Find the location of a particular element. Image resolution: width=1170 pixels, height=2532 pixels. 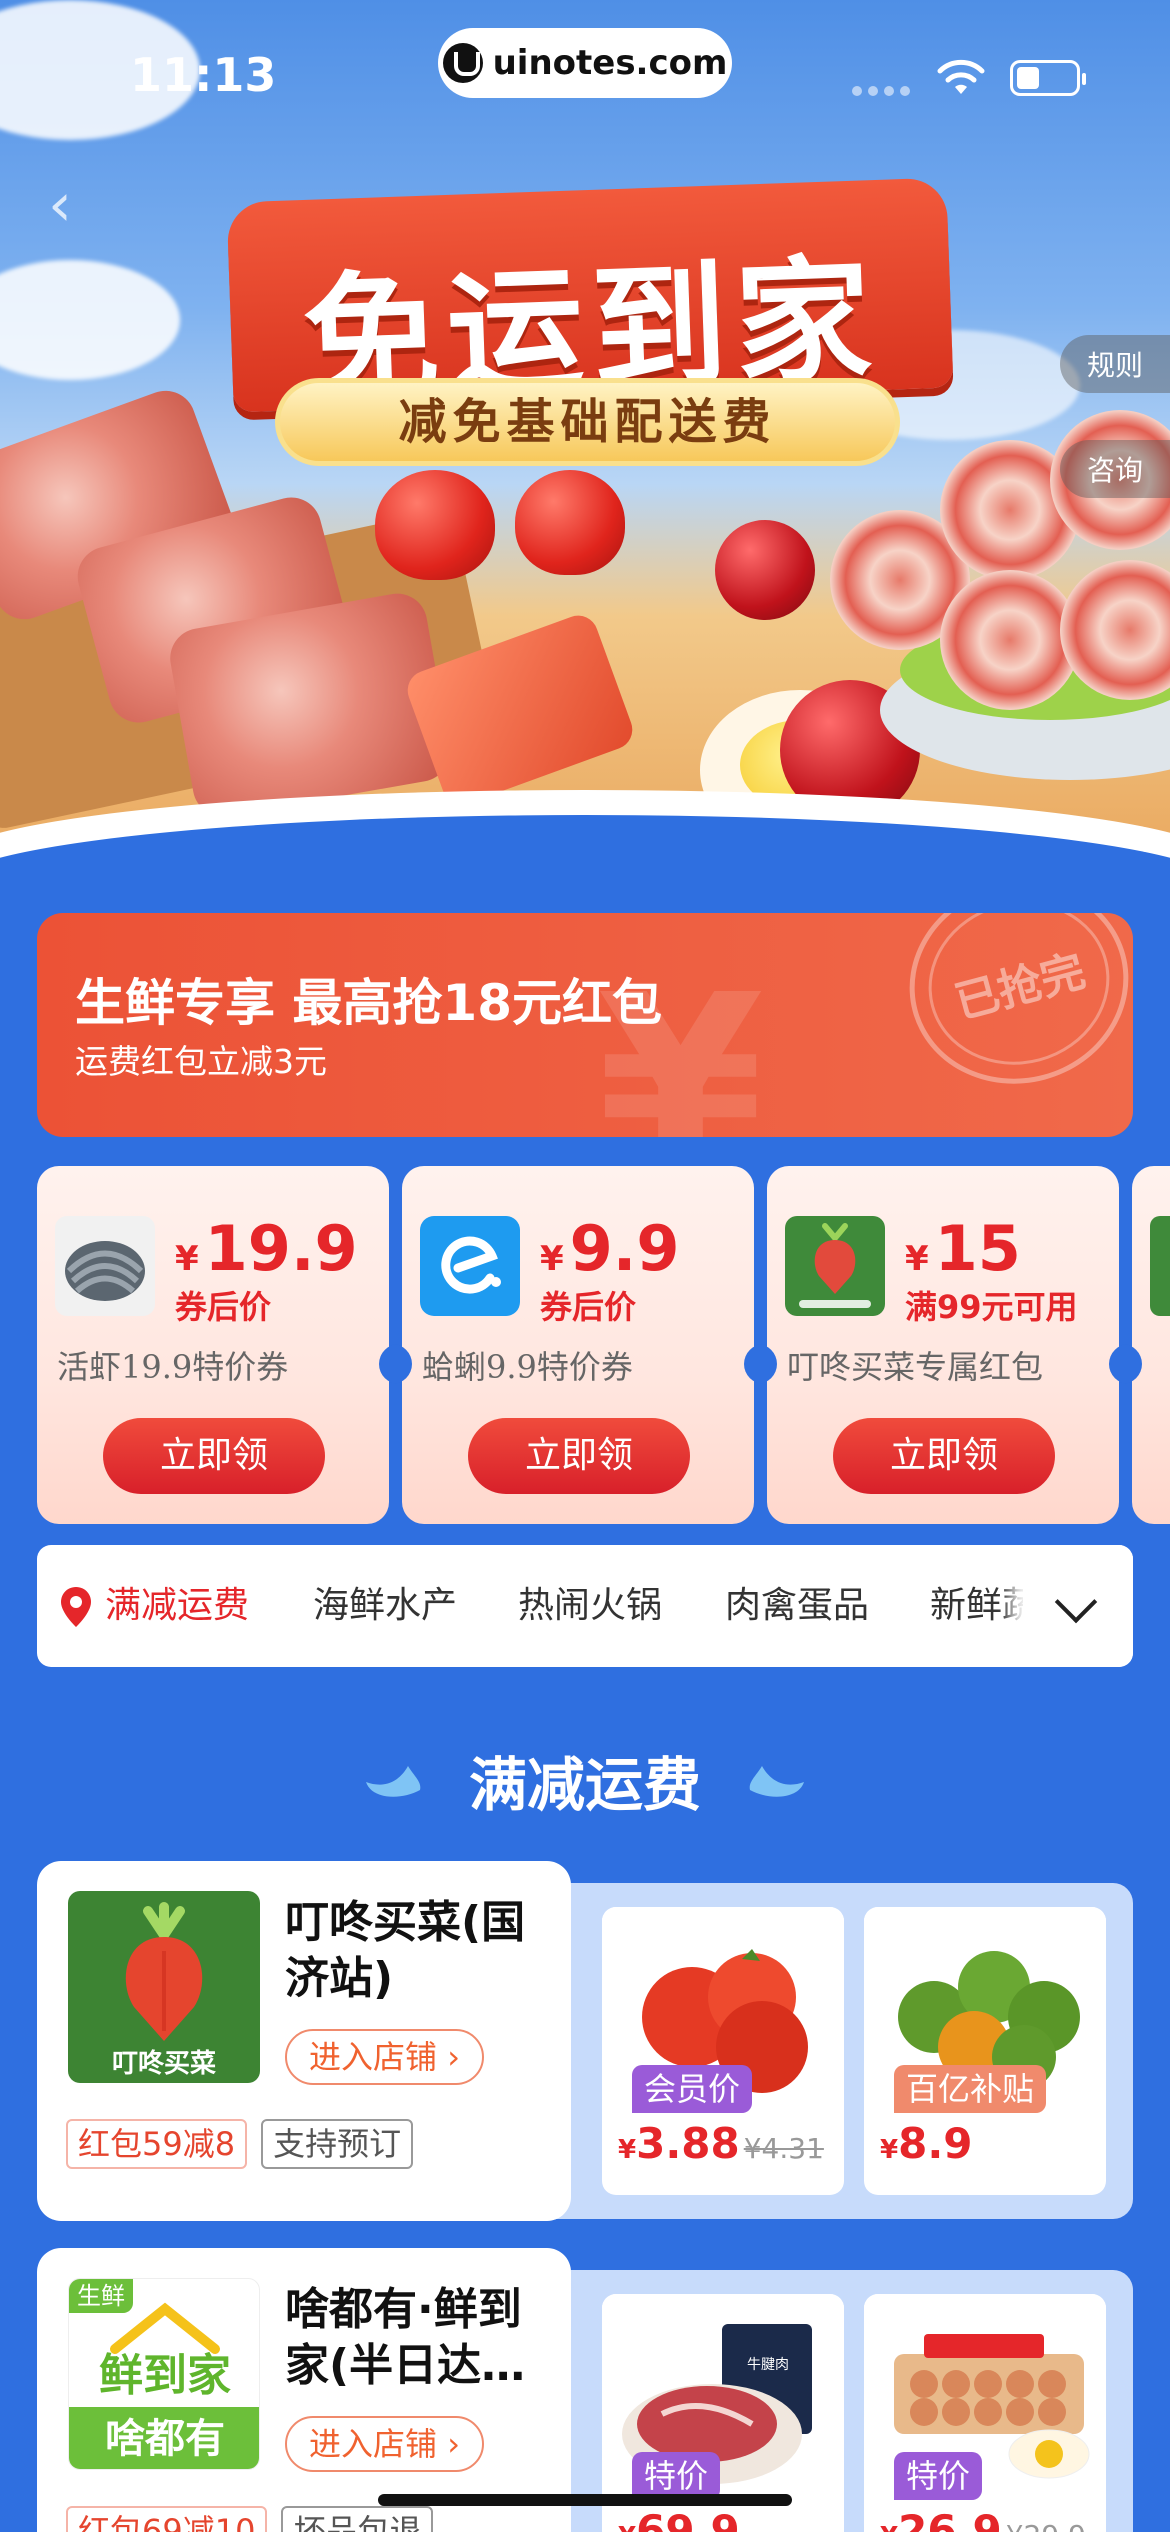

product-card: 百亿补贴 ¥8.9 is located at coordinates (985, 2051).